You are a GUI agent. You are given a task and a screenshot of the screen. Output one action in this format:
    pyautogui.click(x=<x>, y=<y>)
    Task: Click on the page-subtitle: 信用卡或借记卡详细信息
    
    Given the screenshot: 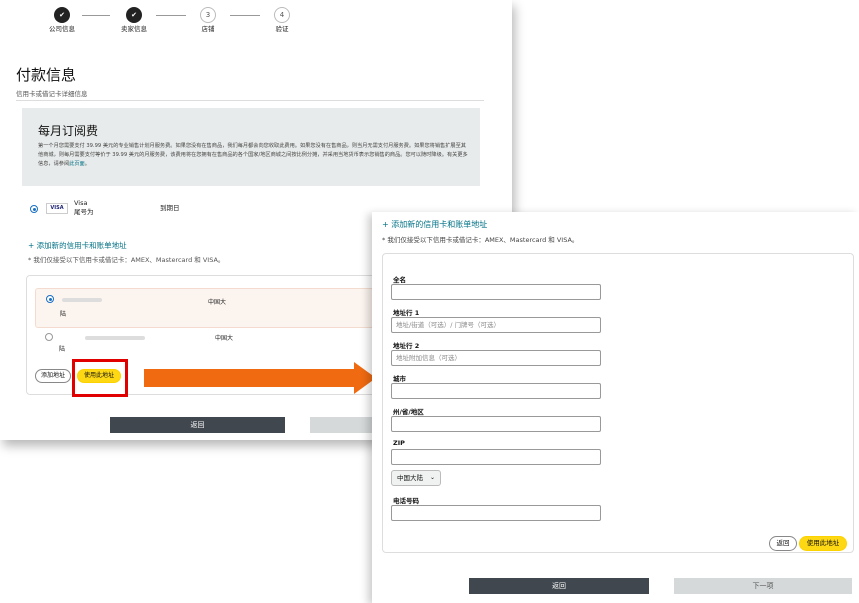 What is the action you would take?
    pyautogui.click(x=52, y=94)
    